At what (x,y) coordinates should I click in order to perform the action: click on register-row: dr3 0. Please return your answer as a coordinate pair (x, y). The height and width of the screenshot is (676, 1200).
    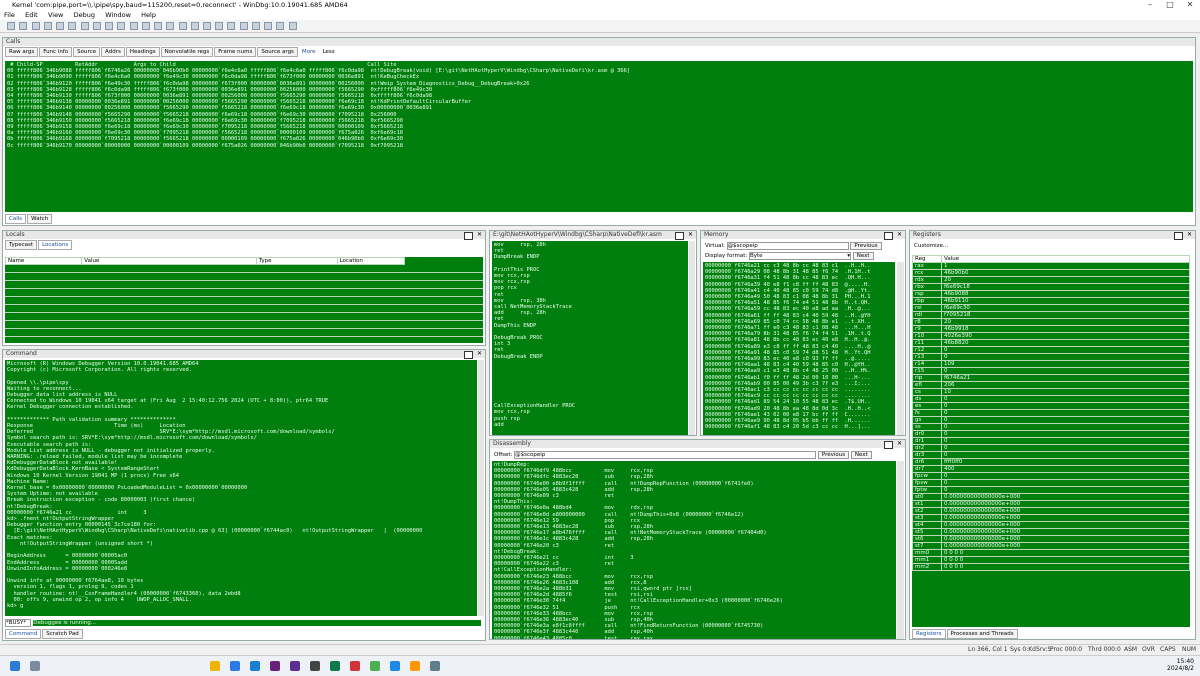
    Looking at the image, I should click on (1051, 455).